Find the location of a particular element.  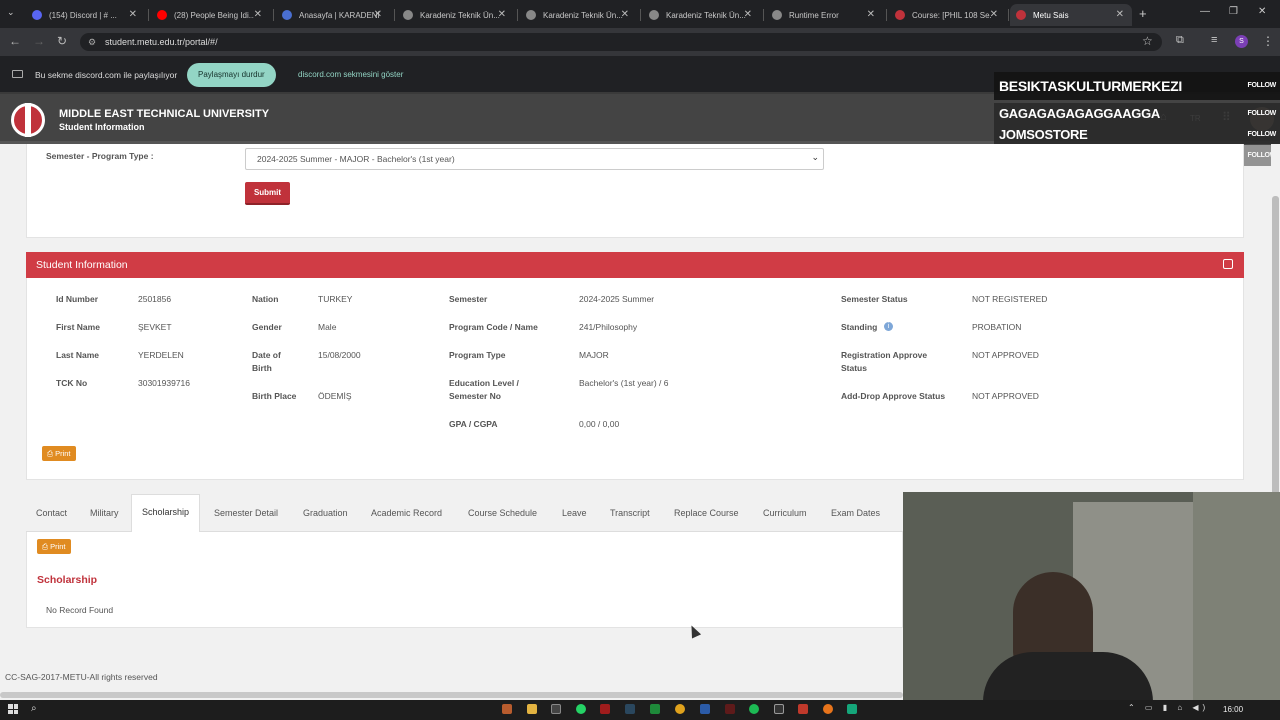

tab-search-button: ⌄ is located at coordinates (11, 12).